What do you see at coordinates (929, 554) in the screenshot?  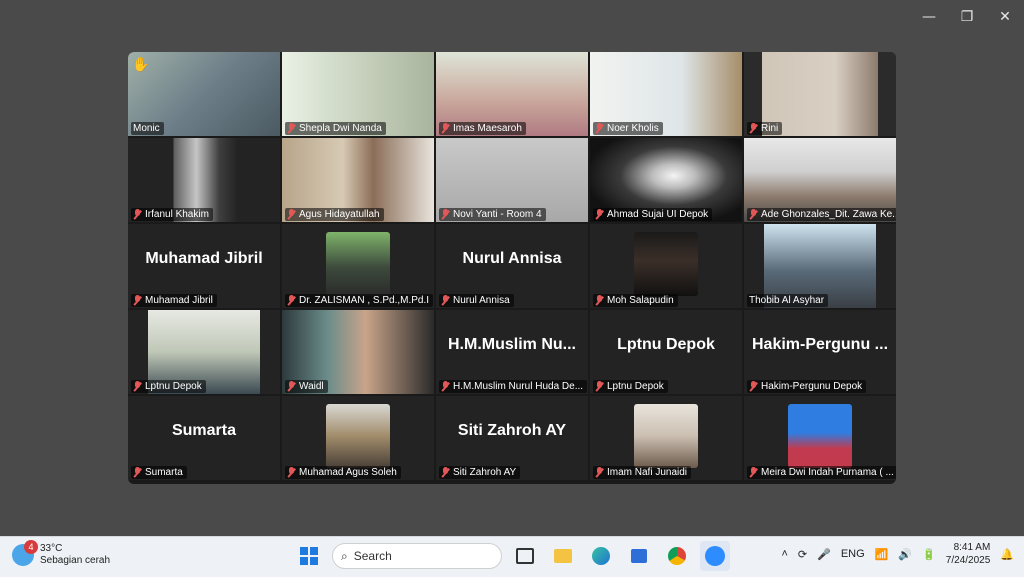 I see `battery-icon: 🔋` at bounding box center [929, 554].